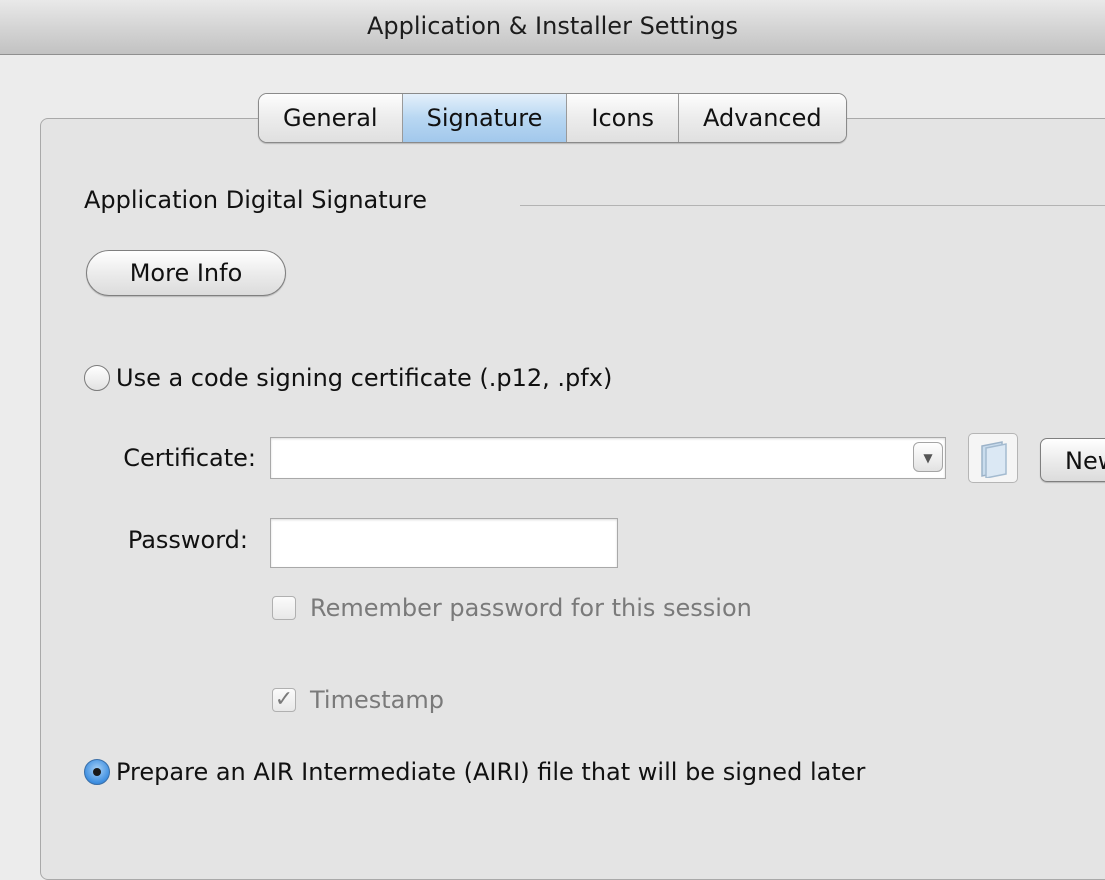 This screenshot has width=1105, height=880. What do you see at coordinates (531, 608) in the screenshot?
I see `remember-password-label: Remember password for this session` at bounding box center [531, 608].